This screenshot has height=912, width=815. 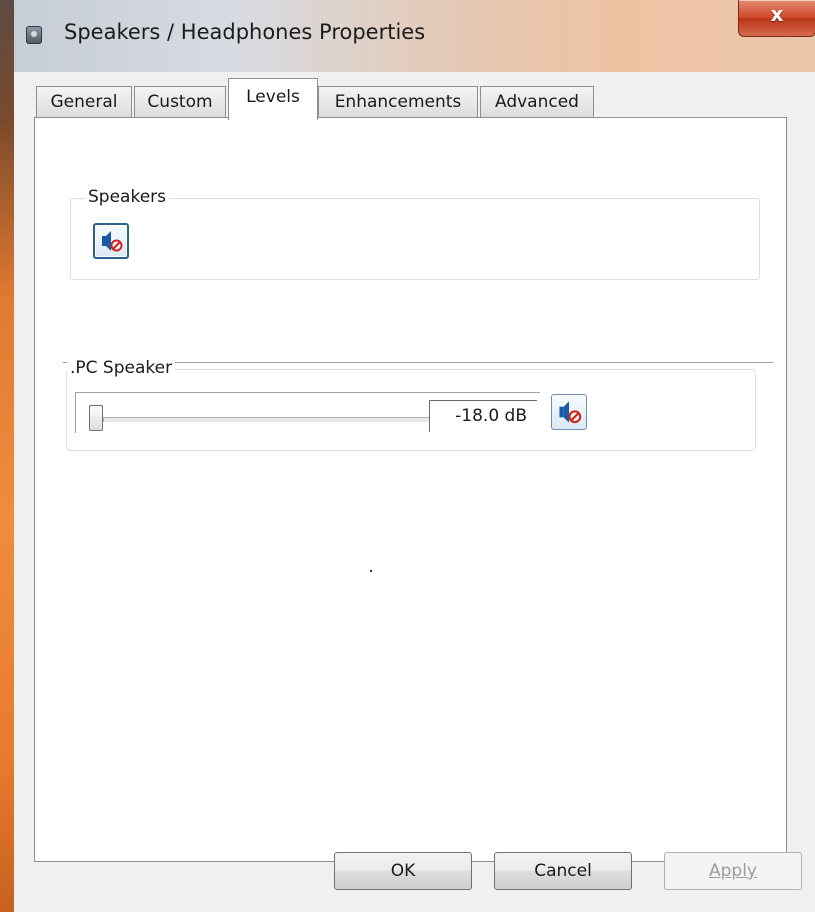 I want to click on speakers-group-label: Speakers, so click(x=127, y=197).